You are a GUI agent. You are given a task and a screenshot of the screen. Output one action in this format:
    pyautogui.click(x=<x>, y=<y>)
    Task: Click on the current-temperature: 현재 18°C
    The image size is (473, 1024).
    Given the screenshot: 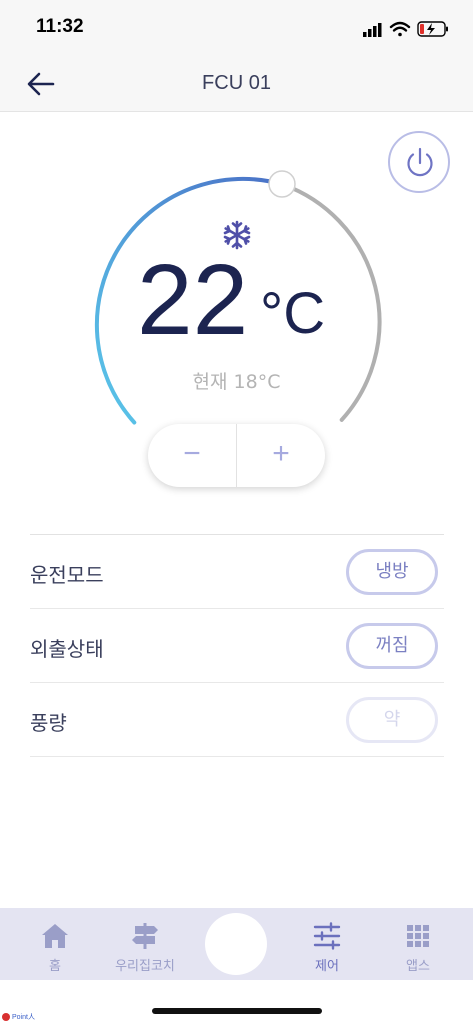 What is the action you would take?
    pyautogui.click(x=236, y=382)
    